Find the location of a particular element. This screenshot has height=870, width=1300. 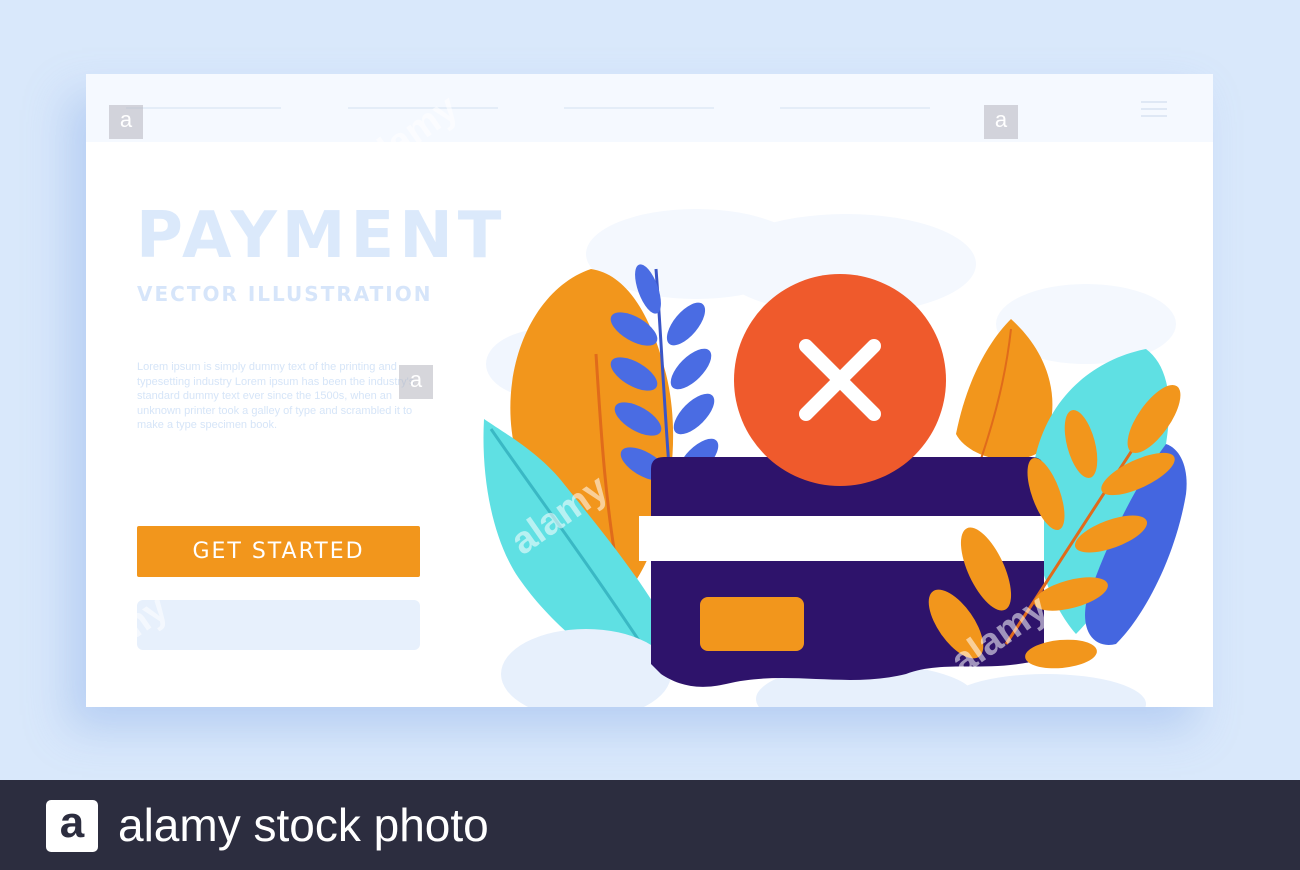

footer-brand-text: alamy stock photo is located at coordinates (303, 825).